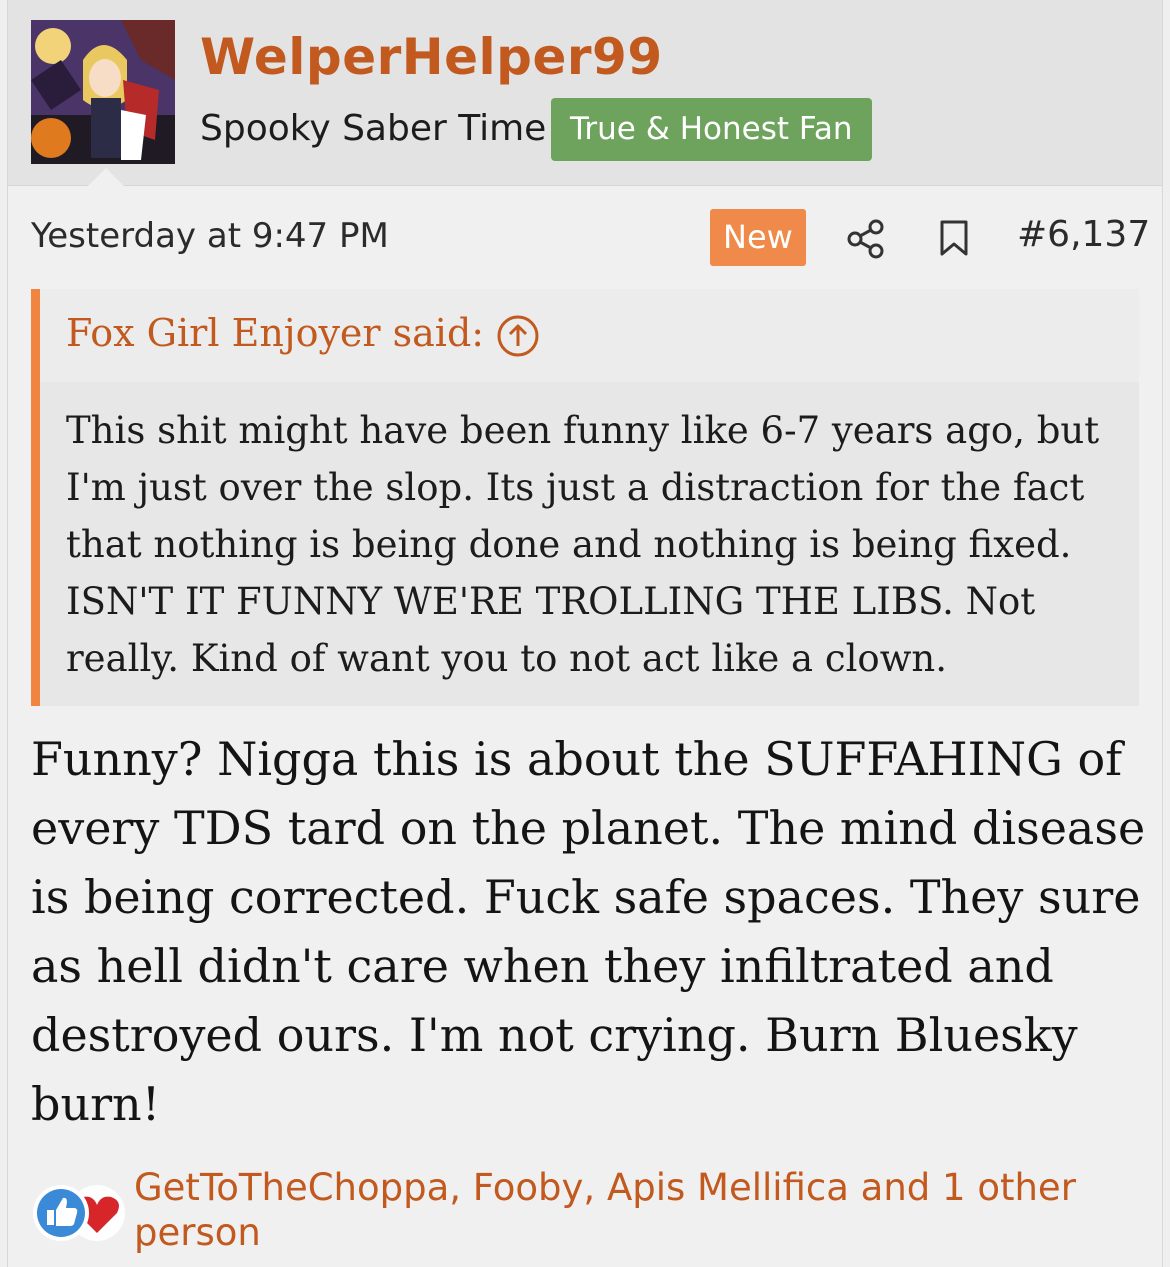 The width and height of the screenshot is (1170, 1267). What do you see at coordinates (518, 336) in the screenshot?
I see `arrow-up-circle-icon` at bounding box center [518, 336].